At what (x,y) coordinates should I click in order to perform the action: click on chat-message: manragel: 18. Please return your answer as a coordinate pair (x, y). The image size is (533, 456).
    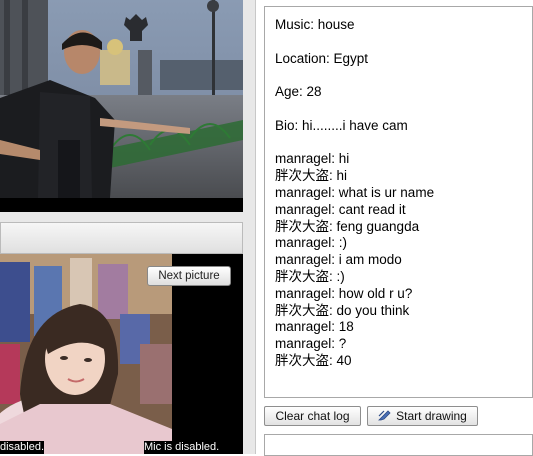
    Looking at the image, I should click on (314, 327).